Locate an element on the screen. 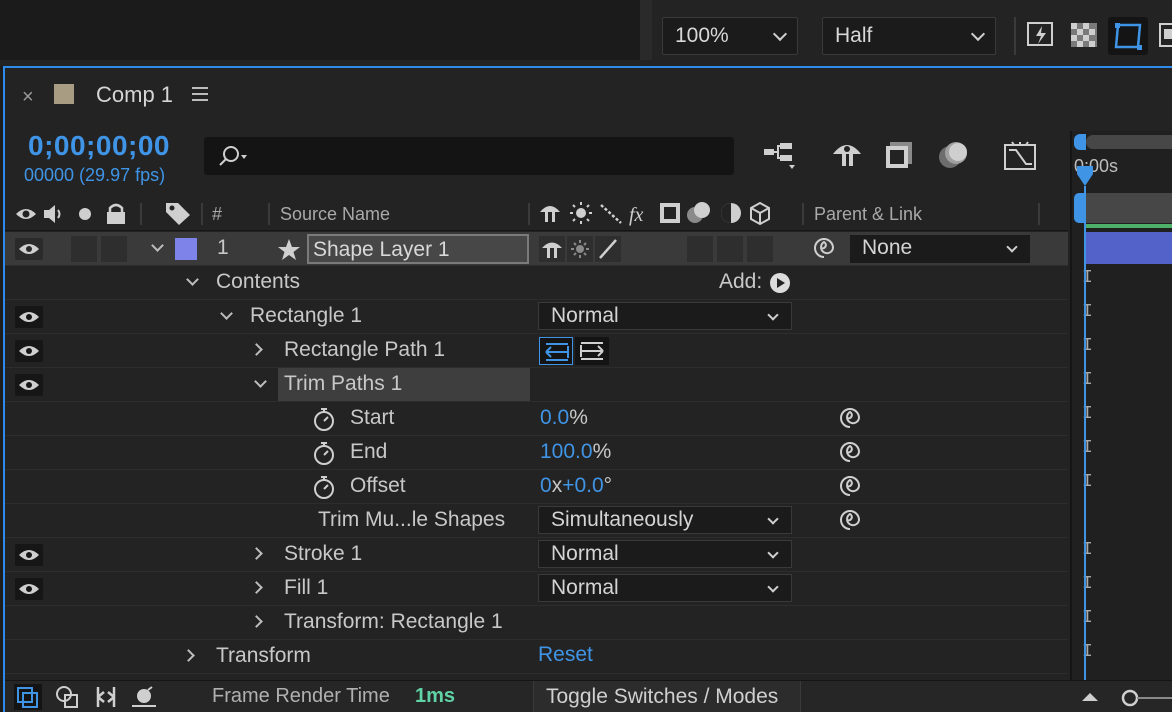 Image resolution: width=1172 pixels, height=712 pixels. trim-multiple-shapes-row: Trim Mu...le Shapes Simultaneously is located at coordinates (536, 521).